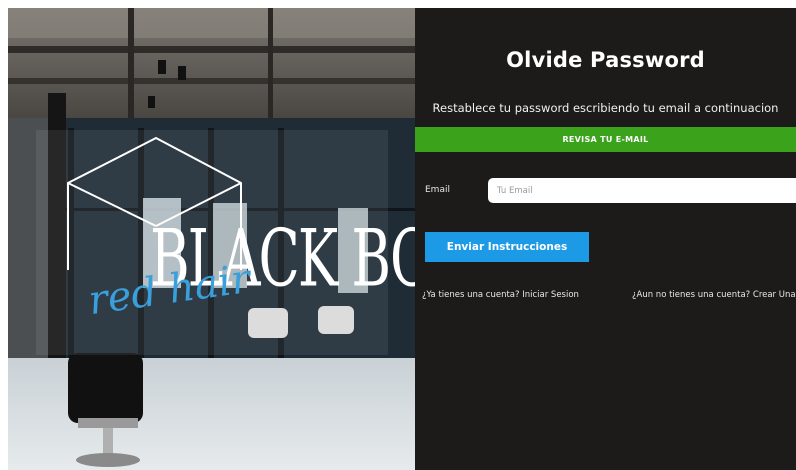 This screenshot has width=796, height=470. I want to click on send-instructions-button: Enviar Instrucciones, so click(507, 247).